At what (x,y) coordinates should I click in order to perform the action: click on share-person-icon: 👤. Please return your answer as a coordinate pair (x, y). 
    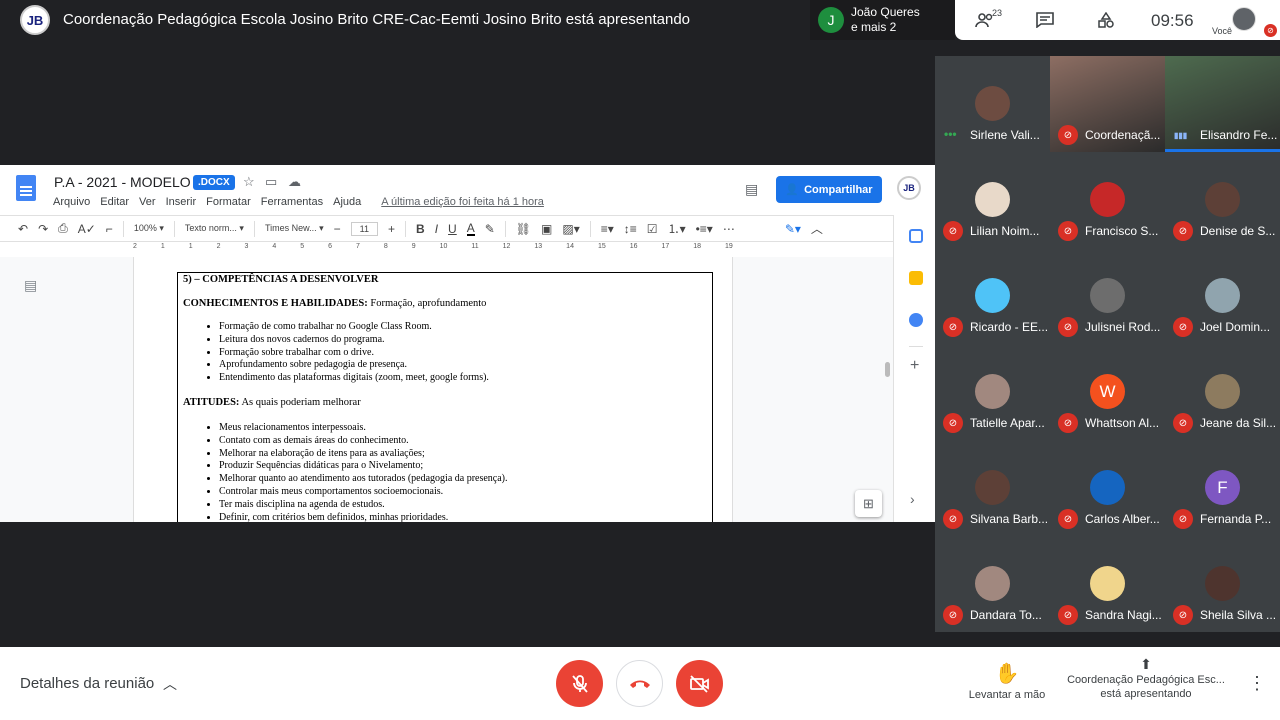
    Looking at the image, I should click on (792, 190).